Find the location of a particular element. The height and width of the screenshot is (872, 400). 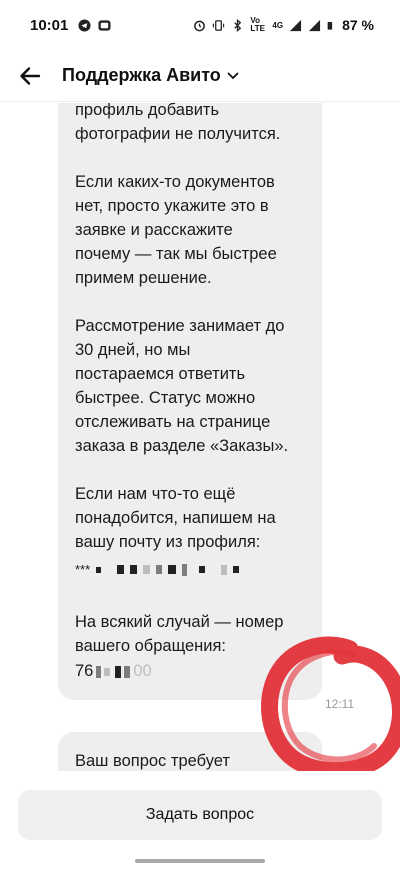

network-label: 4G is located at coordinates (278, 25).